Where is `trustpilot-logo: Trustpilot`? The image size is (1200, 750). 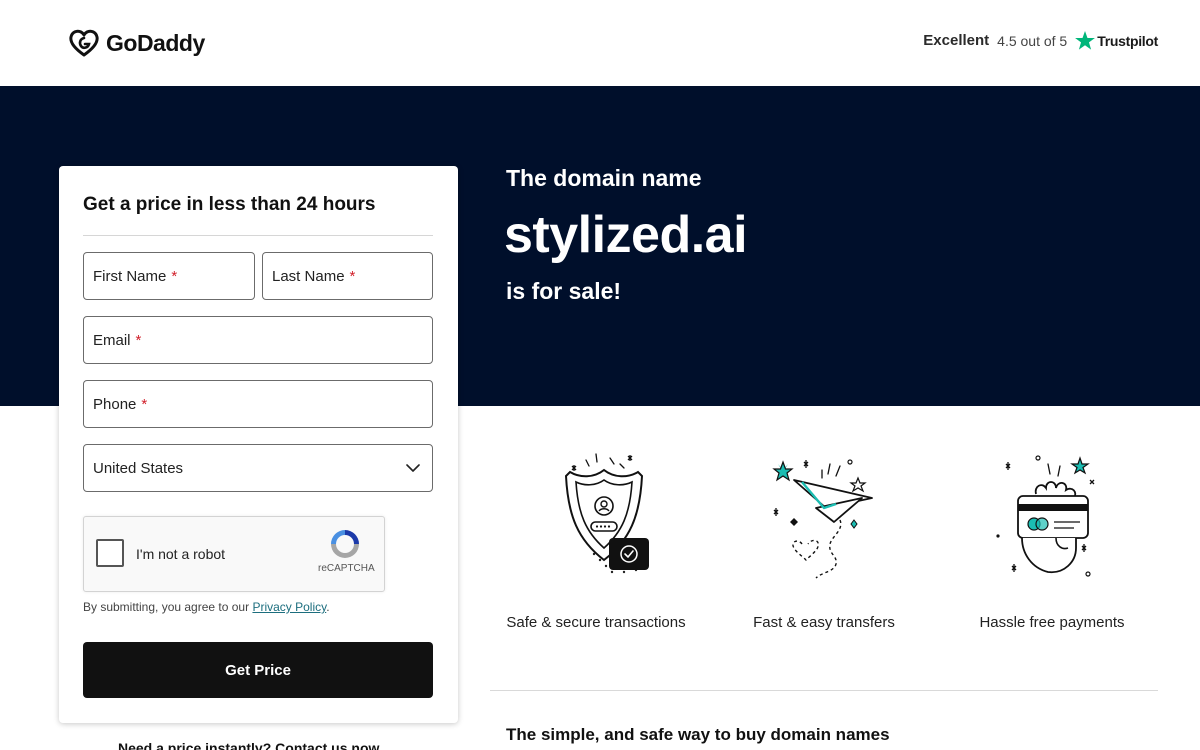
trustpilot-logo: Trustpilot is located at coordinates (1116, 40).